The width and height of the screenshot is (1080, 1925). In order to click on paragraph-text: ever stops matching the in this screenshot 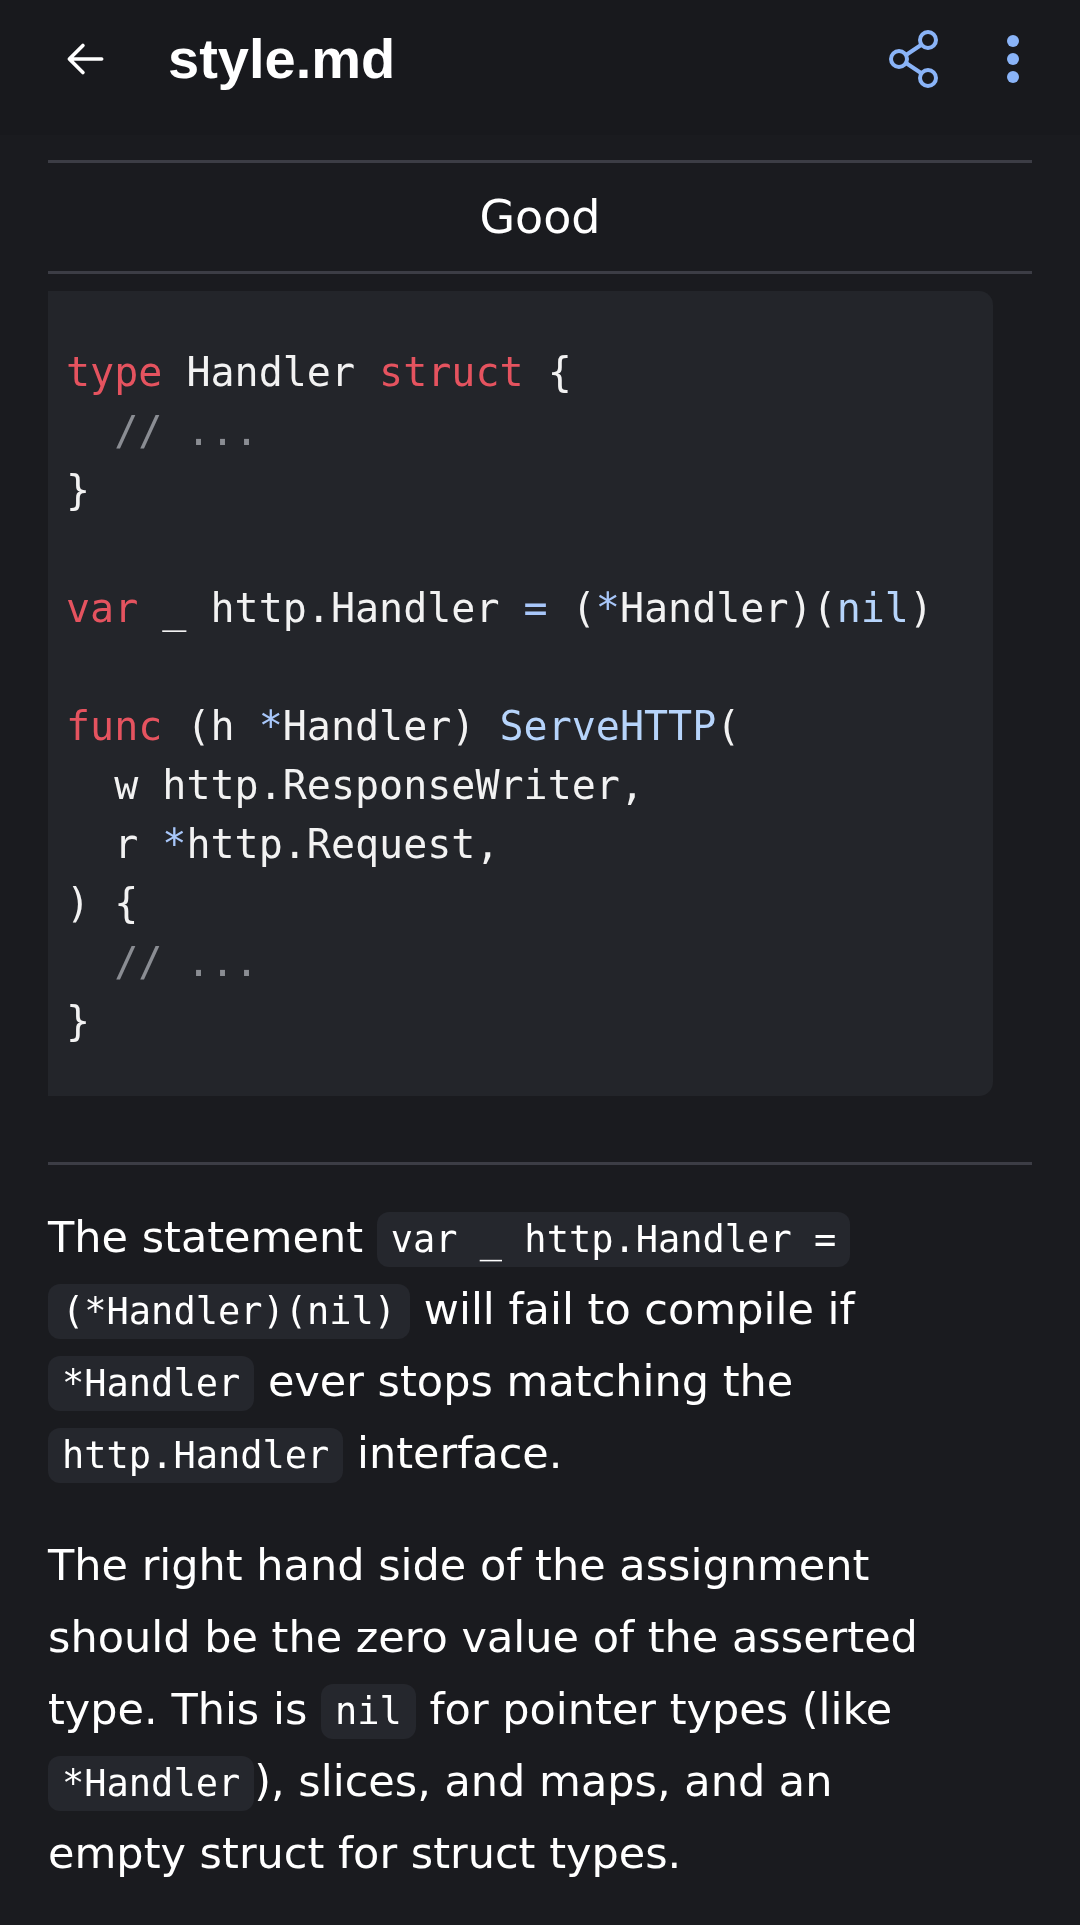, I will do `click(530, 1381)`.